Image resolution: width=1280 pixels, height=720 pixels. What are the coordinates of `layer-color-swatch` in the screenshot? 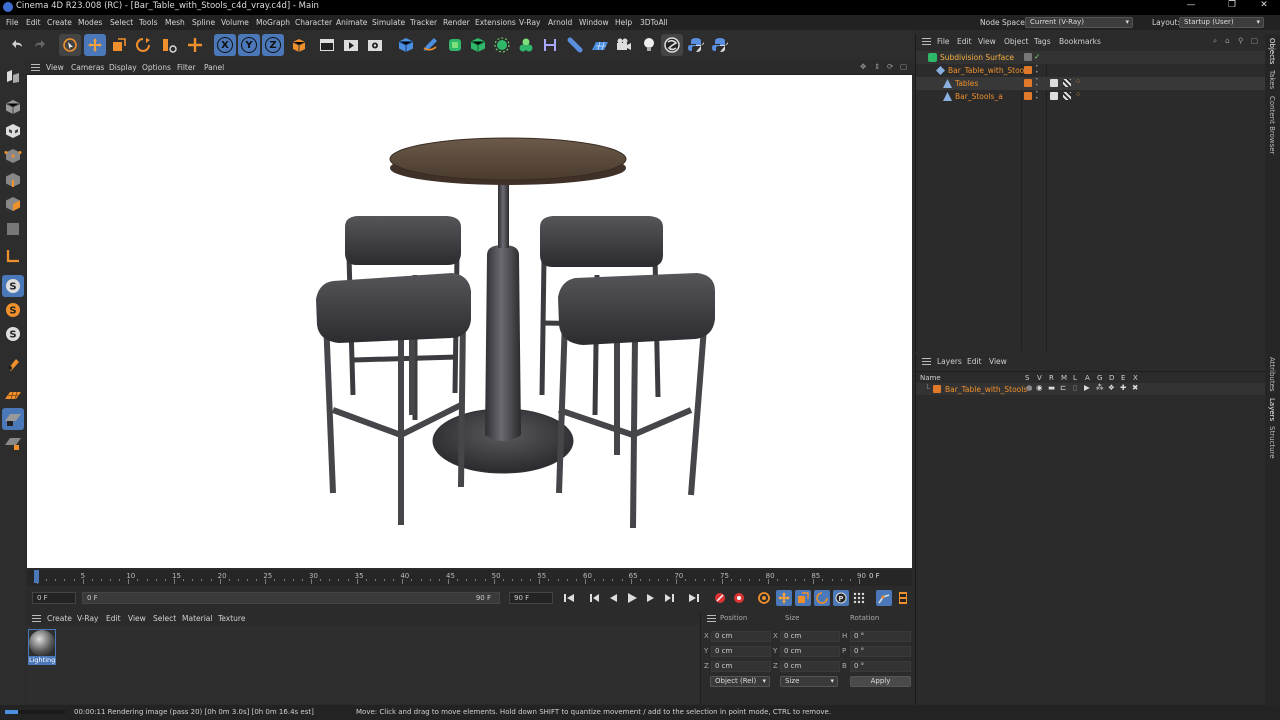 It's located at (1028, 57).